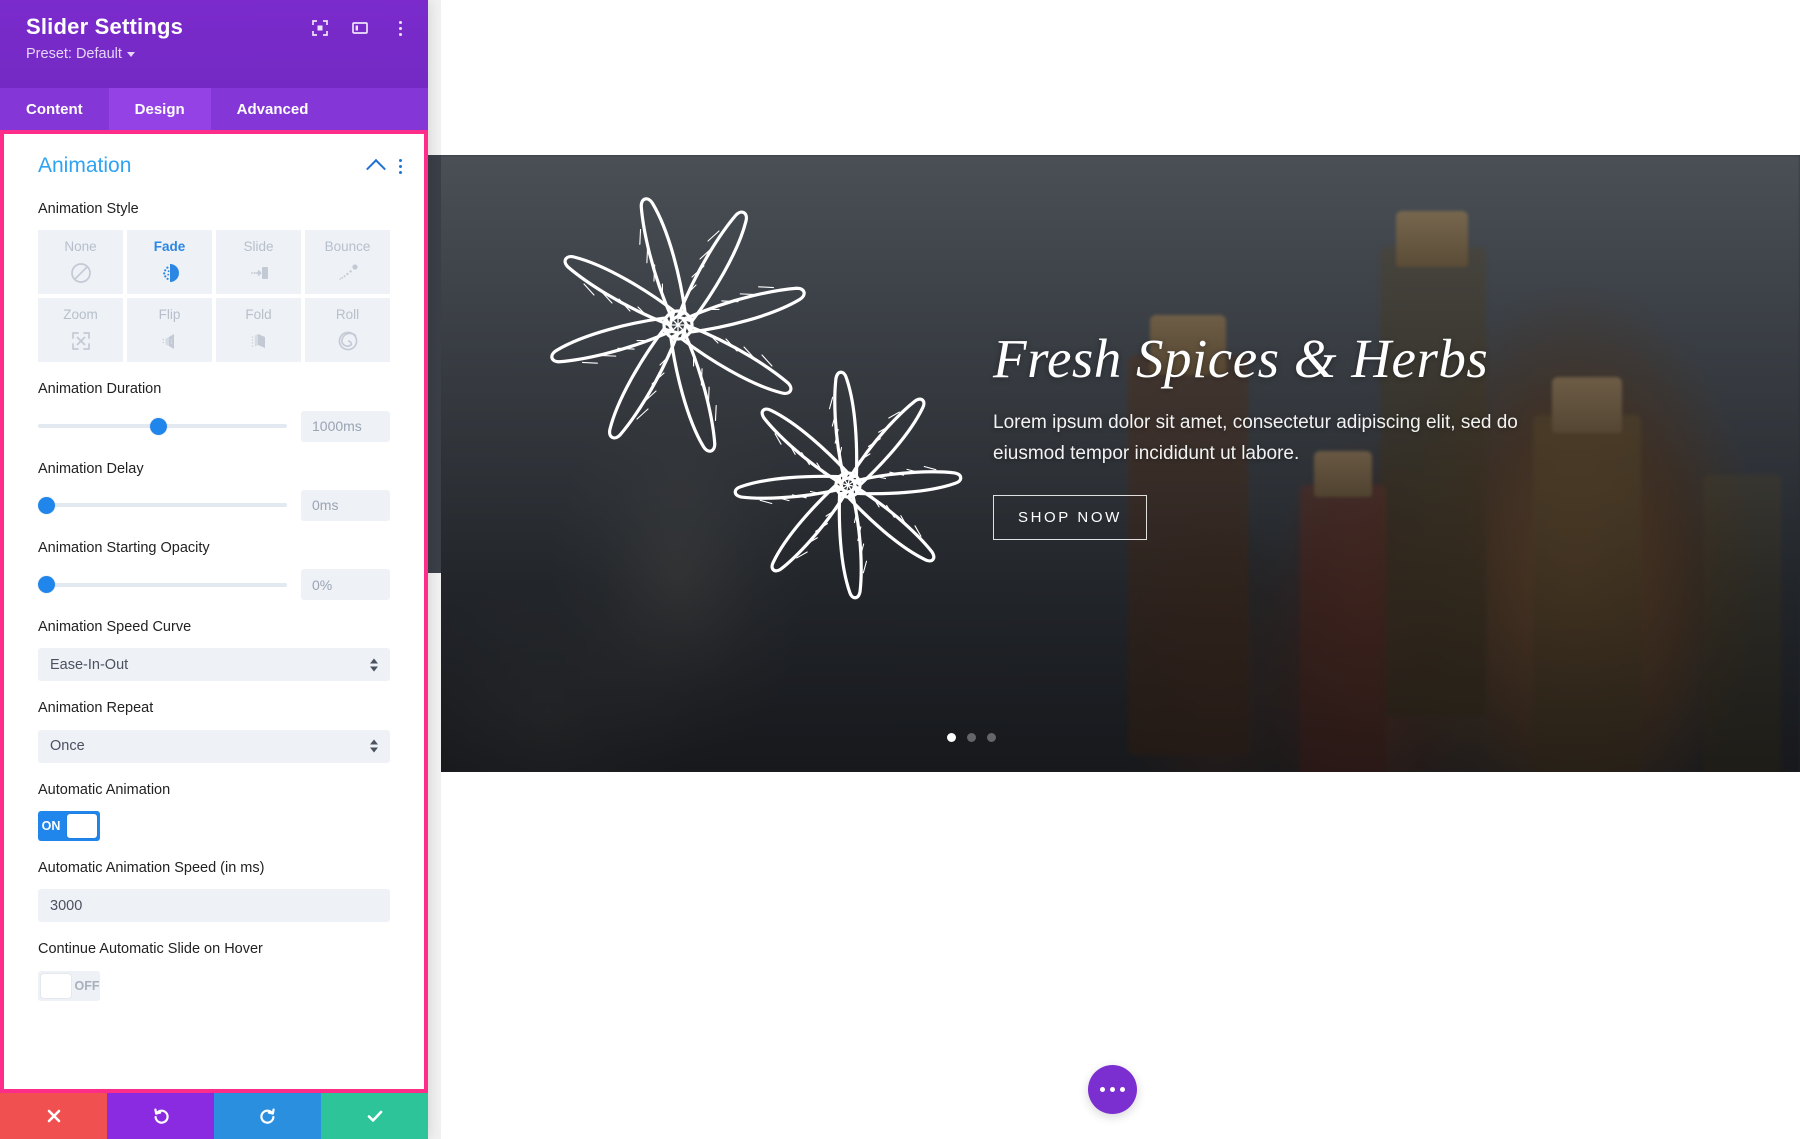  I want to click on page-settings-button, so click(1112, 1089).